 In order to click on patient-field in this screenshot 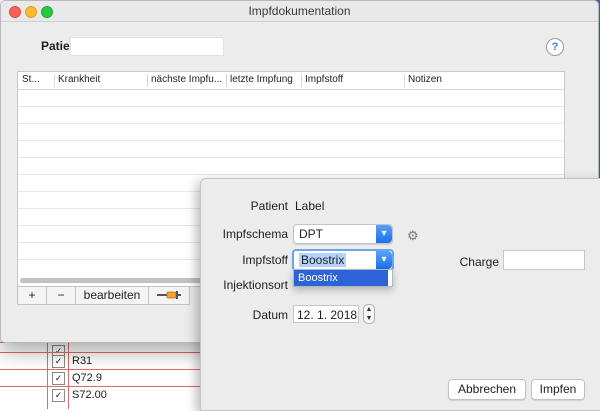, I will do `click(147, 46)`.